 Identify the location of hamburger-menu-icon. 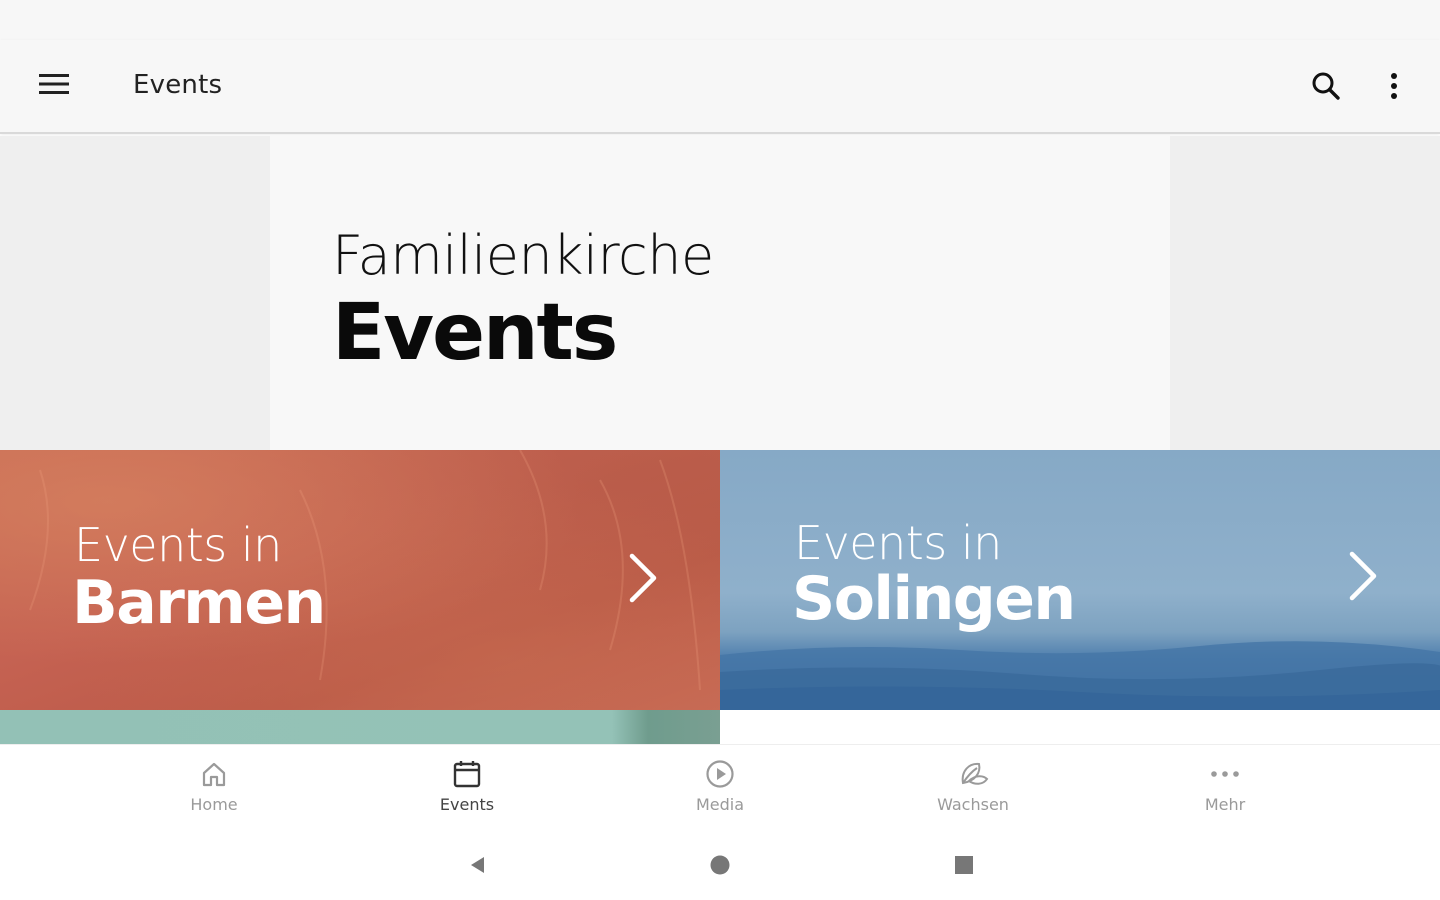
(54, 84).